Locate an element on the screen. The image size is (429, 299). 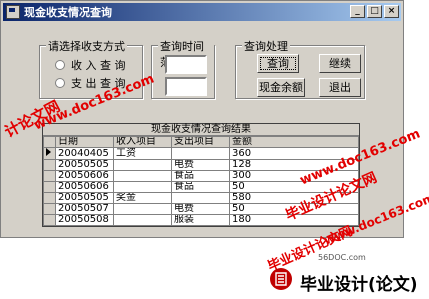
end-date-input is located at coordinates (186, 86).